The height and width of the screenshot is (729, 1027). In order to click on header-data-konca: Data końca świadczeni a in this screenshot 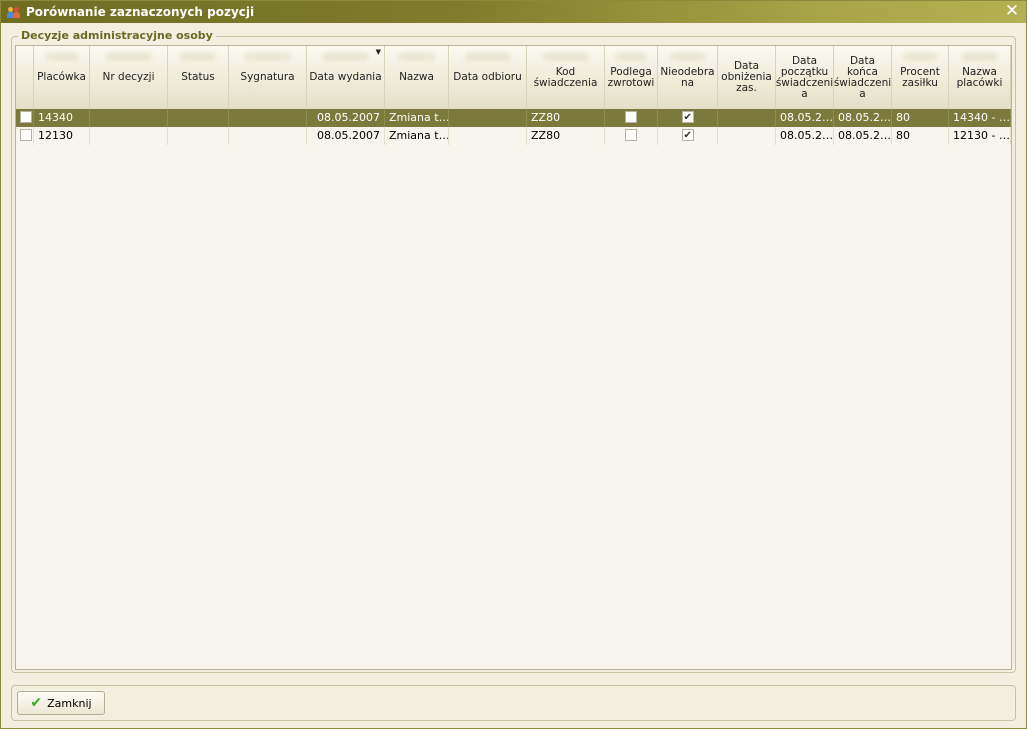, I will do `click(863, 77)`.